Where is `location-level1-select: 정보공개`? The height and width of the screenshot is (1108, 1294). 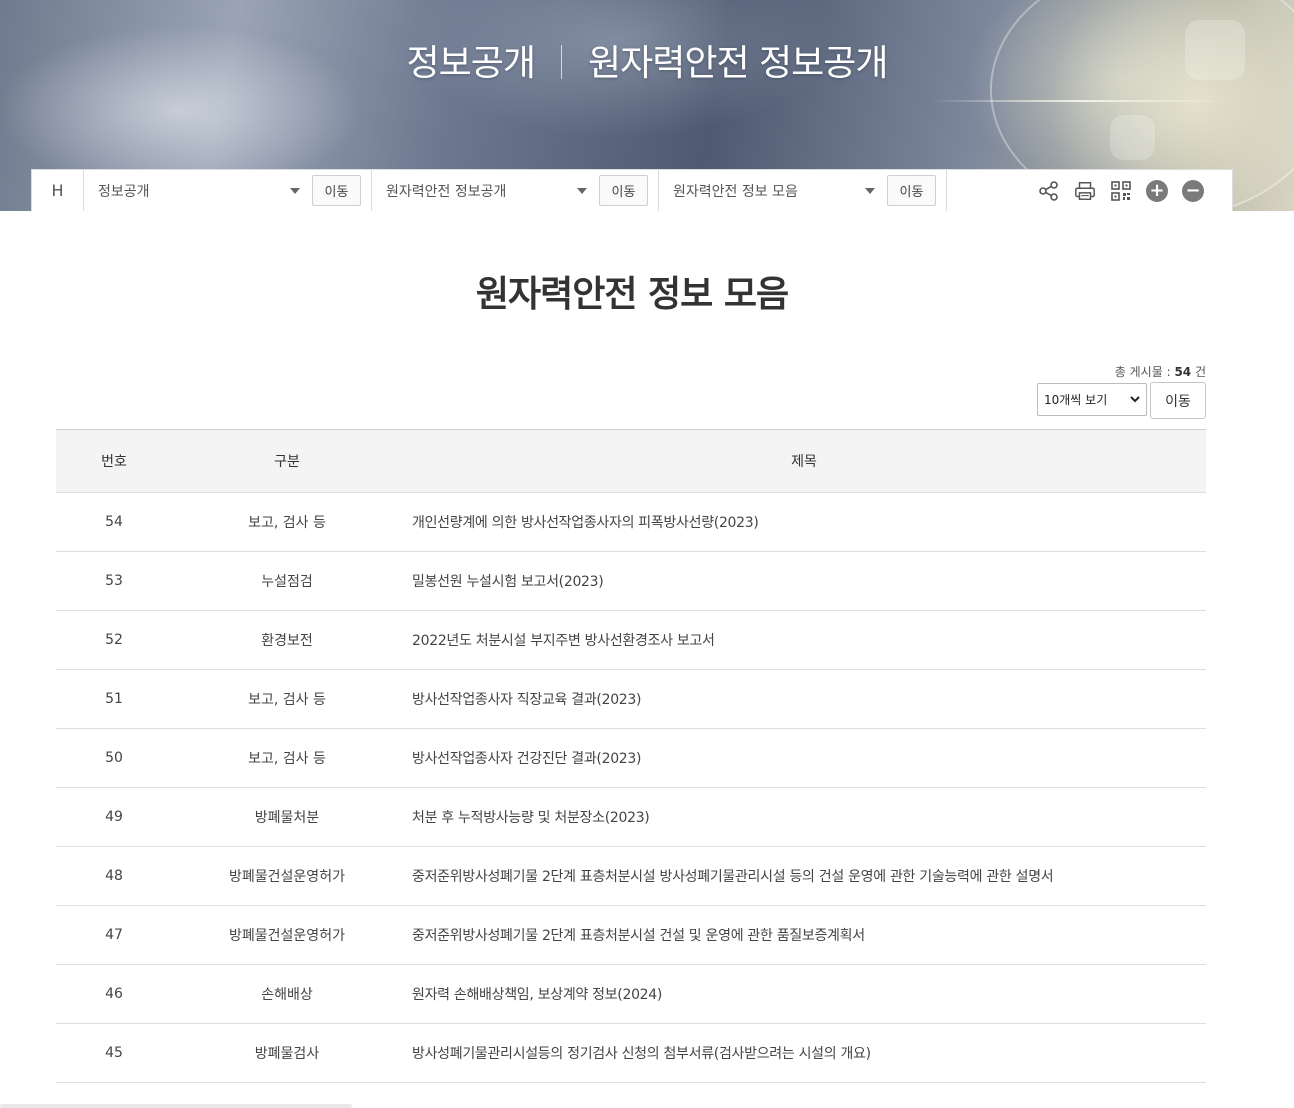
location-level1-select: 정보공개 is located at coordinates (205, 191).